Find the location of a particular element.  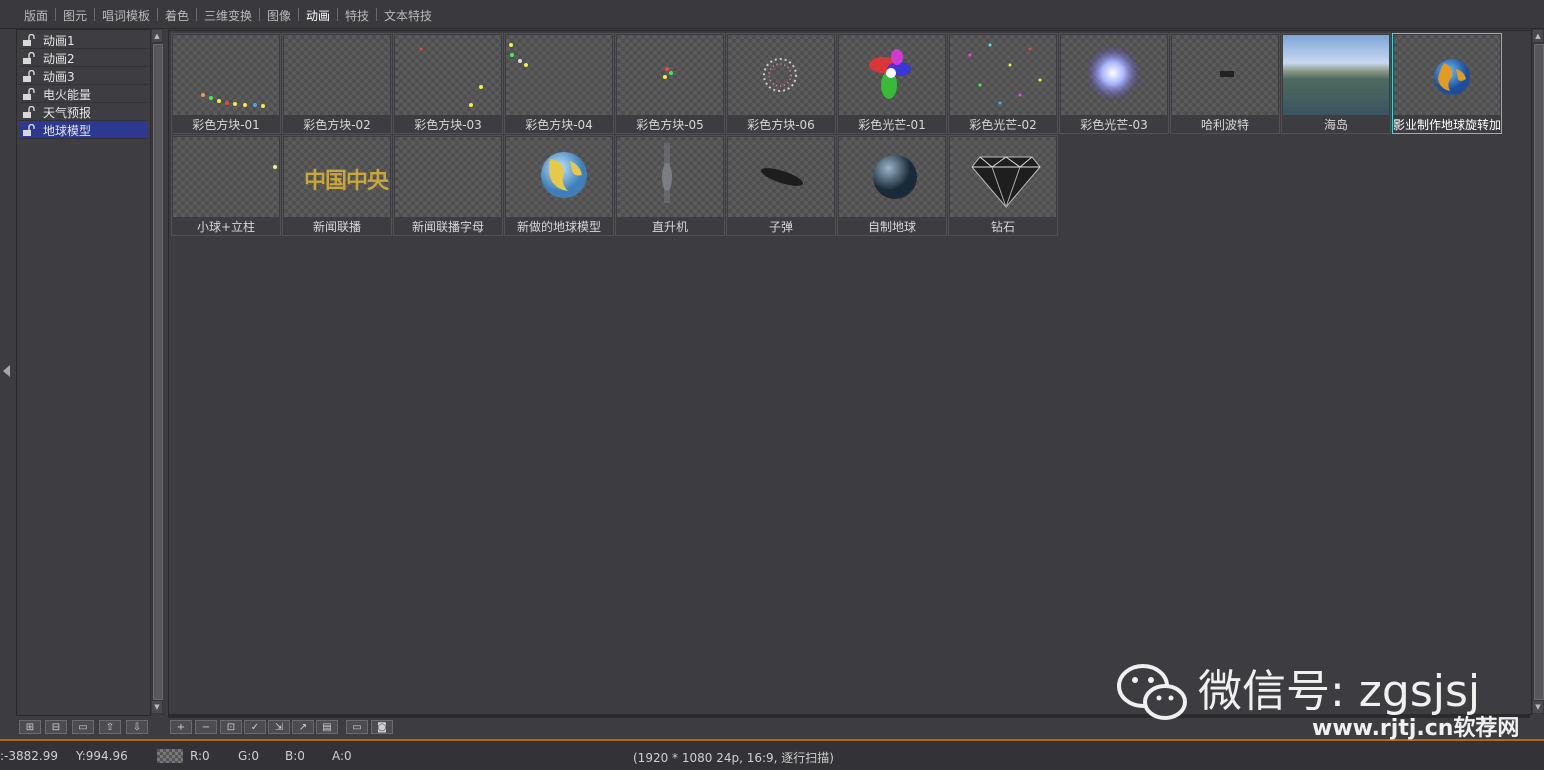

tab-text-effects: 文本特技 is located at coordinates (408, 15).